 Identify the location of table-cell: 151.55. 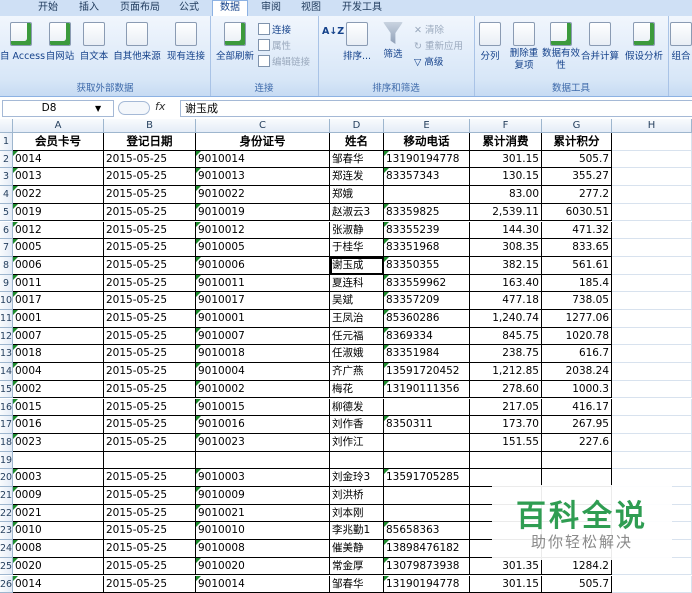
(506, 443).